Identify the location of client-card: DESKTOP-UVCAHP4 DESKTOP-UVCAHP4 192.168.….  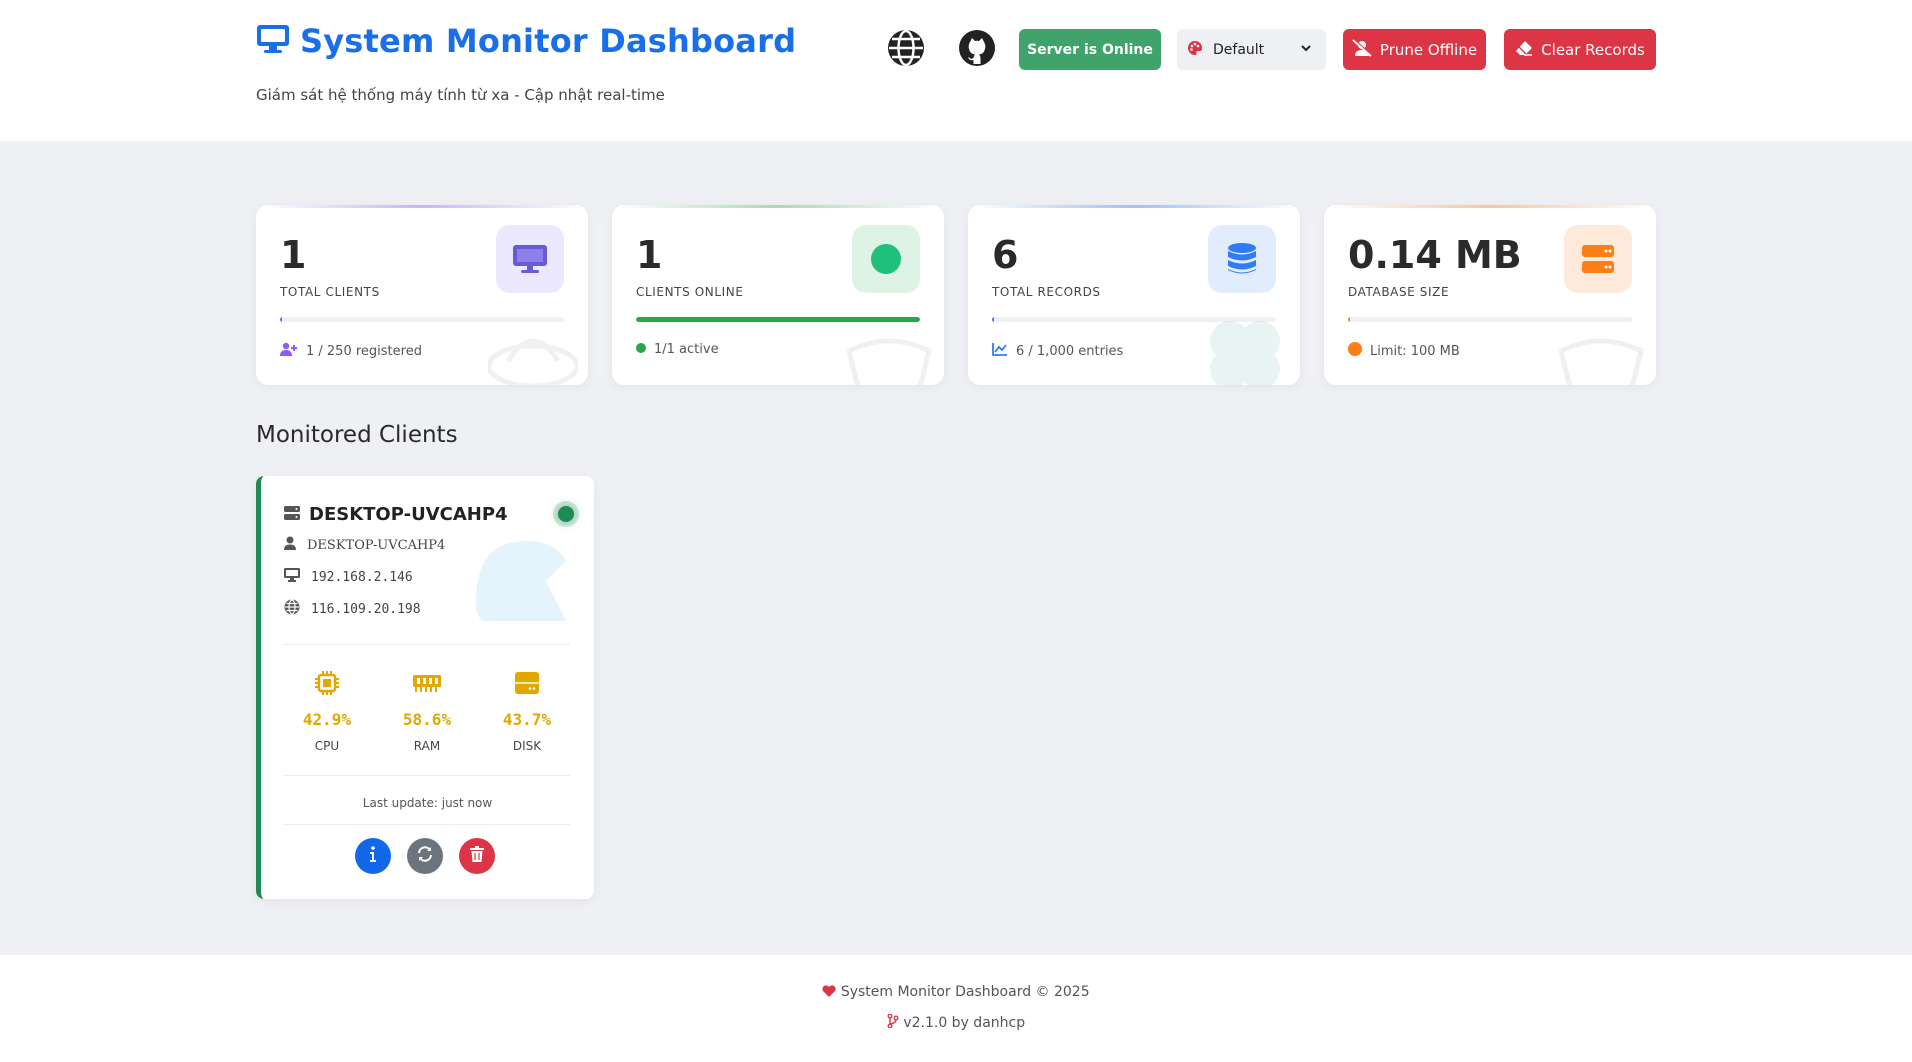
(425, 687).